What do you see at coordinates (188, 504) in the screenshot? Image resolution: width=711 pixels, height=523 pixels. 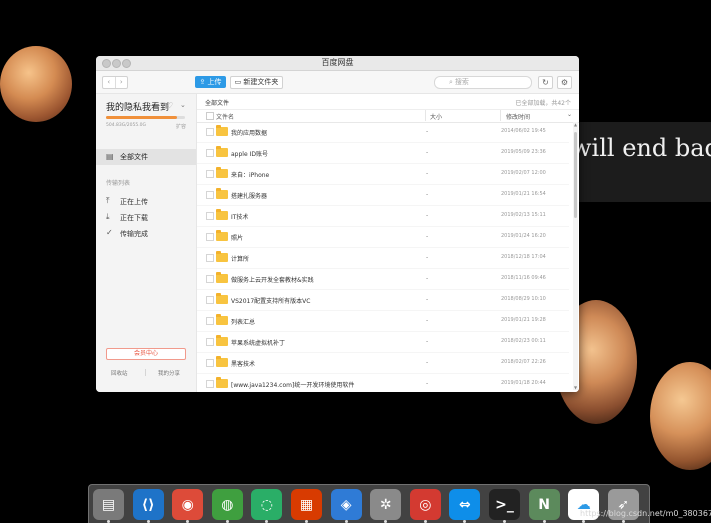 I see `chrome-app-icon: ◉` at bounding box center [188, 504].